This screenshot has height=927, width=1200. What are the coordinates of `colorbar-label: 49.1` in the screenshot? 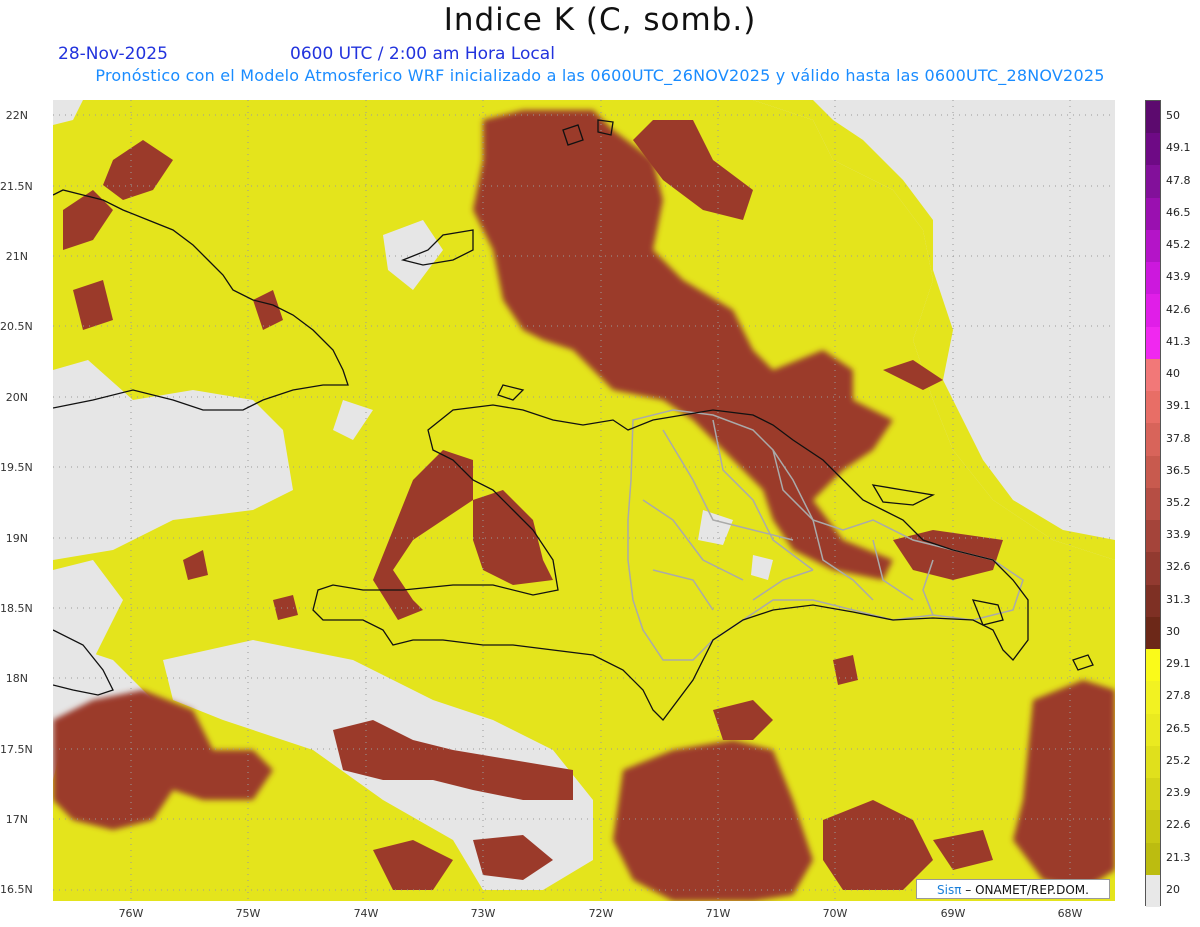 It's located at (1178, 148).